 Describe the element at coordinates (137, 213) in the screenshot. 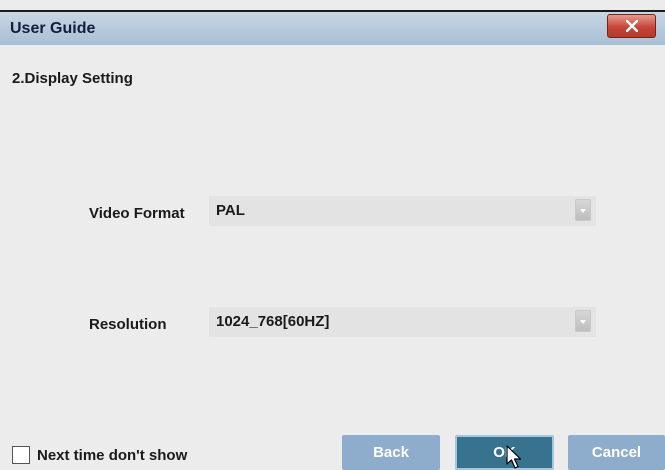

I see `video-format-label: Video Format` at that location.